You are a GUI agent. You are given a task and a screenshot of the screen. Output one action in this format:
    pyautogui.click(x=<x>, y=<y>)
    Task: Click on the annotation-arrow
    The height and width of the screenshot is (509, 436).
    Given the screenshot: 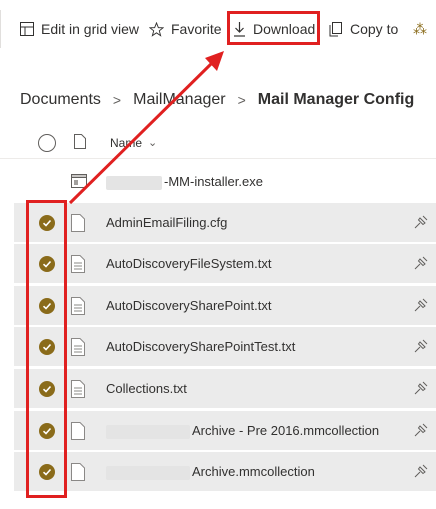 What is the action you would take?
    pyautogui.click(x=146, y=128)
    